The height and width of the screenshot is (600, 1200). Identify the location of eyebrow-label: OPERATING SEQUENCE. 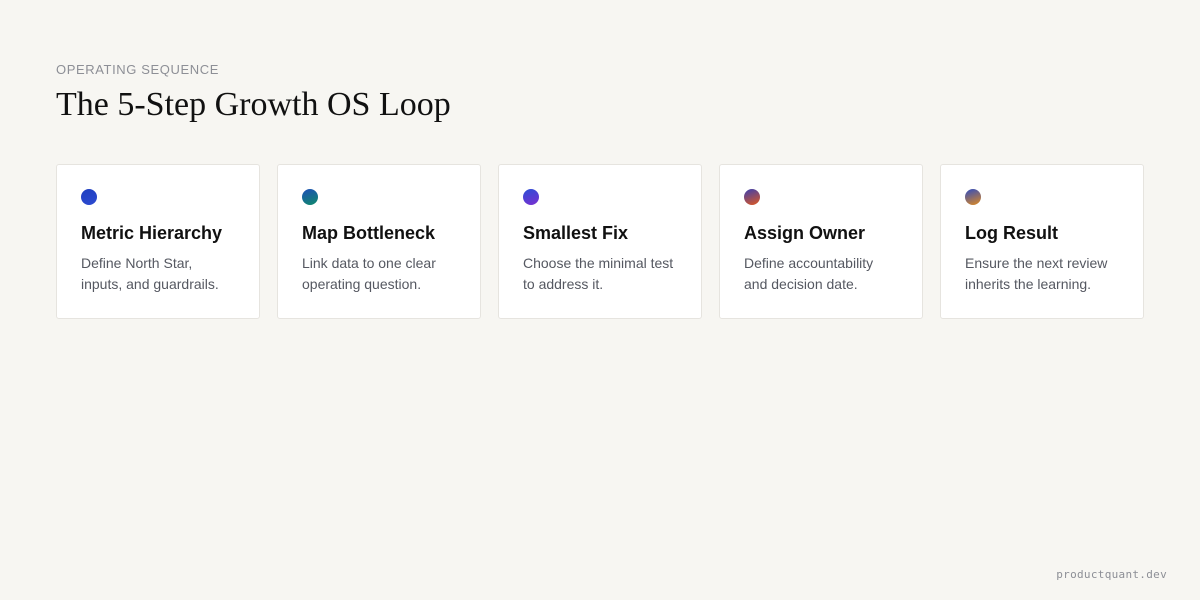
(137, 69).